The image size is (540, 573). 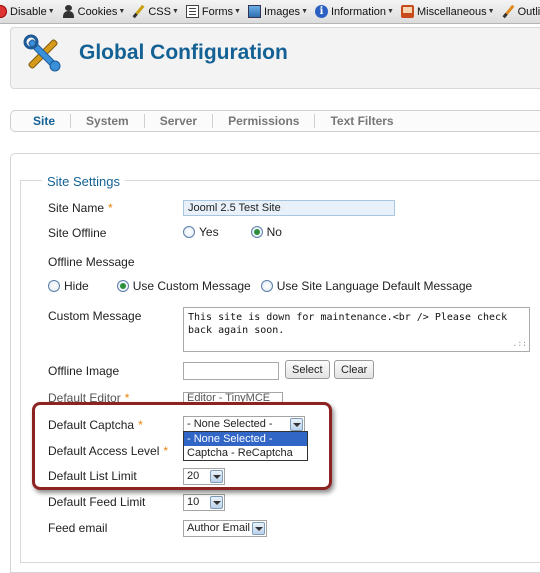 What do you see at coordinates (159, 11) in the screenshot?
I see `toolbar-label: CSS` at bounding box center [159, 11].